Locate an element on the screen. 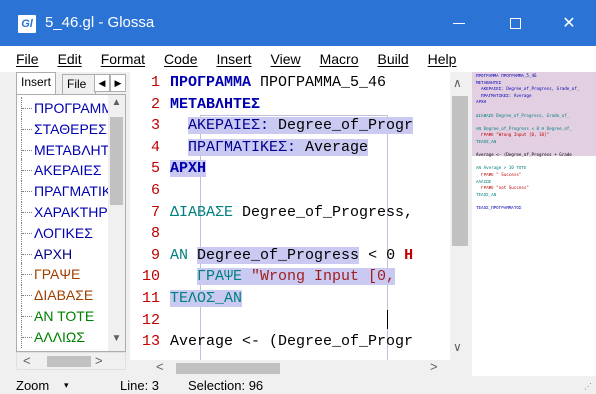 The height and width of the screenshot is (394, 596). code-line-1: ΠΡΟΓΡΑΜΜΑ ΠΡΟΓΡΑΜΜΑ_5_46 is located at coordinates (278, 82).